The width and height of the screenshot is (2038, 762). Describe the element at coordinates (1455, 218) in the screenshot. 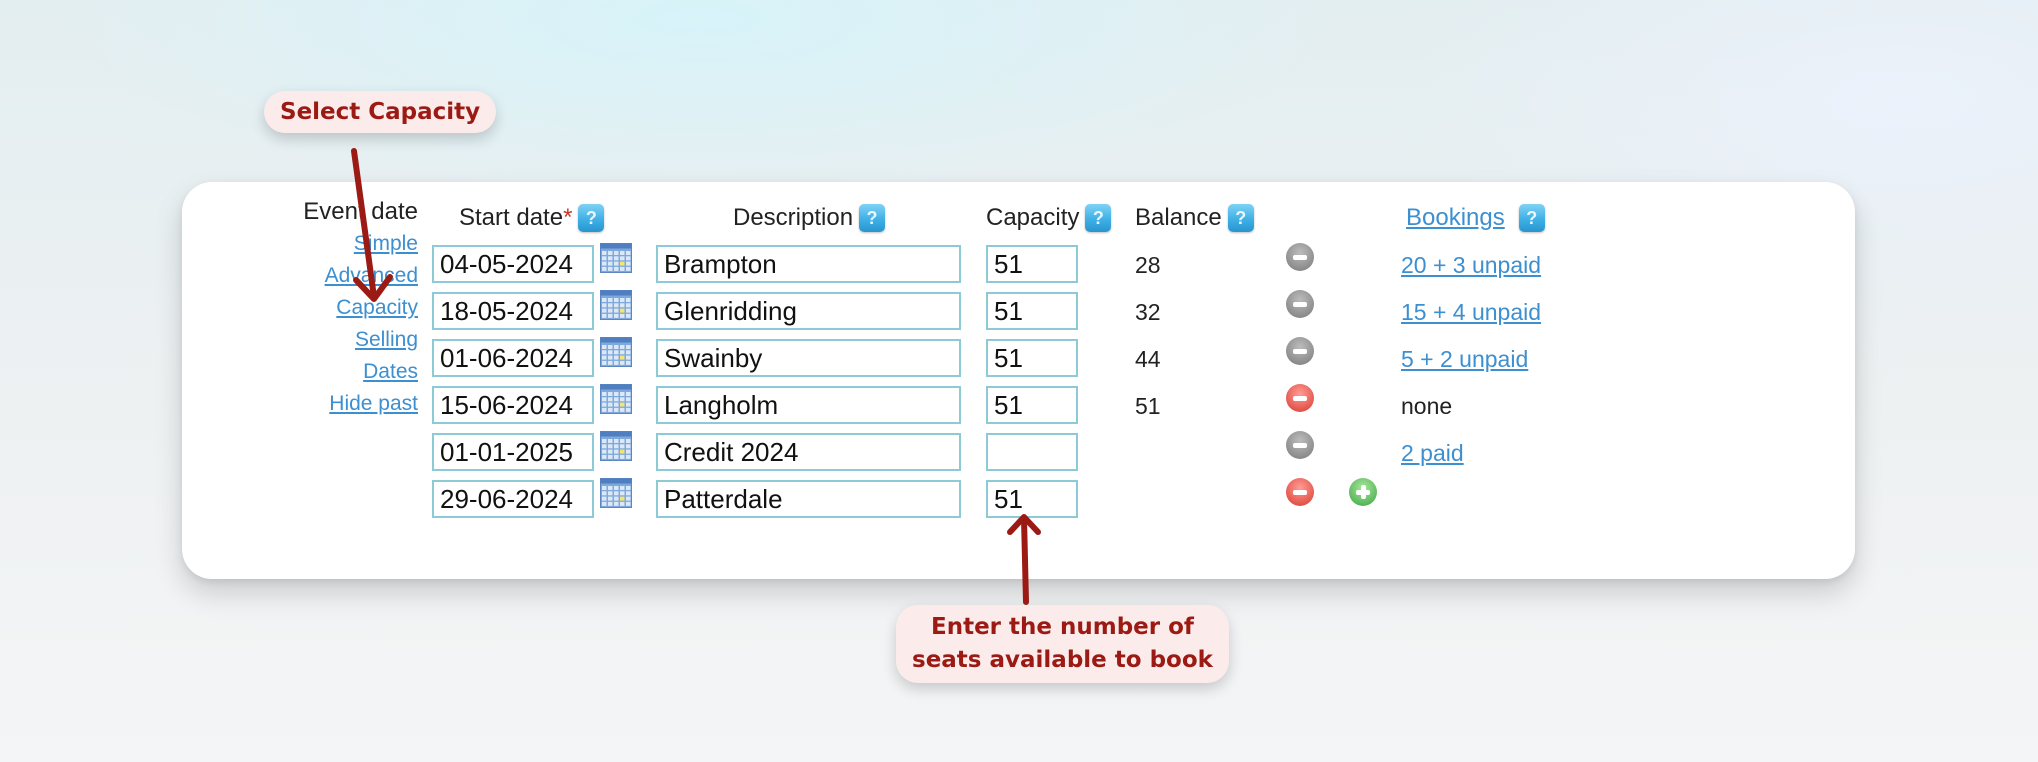

I see `bookings-header-link: Bookings` at that location.